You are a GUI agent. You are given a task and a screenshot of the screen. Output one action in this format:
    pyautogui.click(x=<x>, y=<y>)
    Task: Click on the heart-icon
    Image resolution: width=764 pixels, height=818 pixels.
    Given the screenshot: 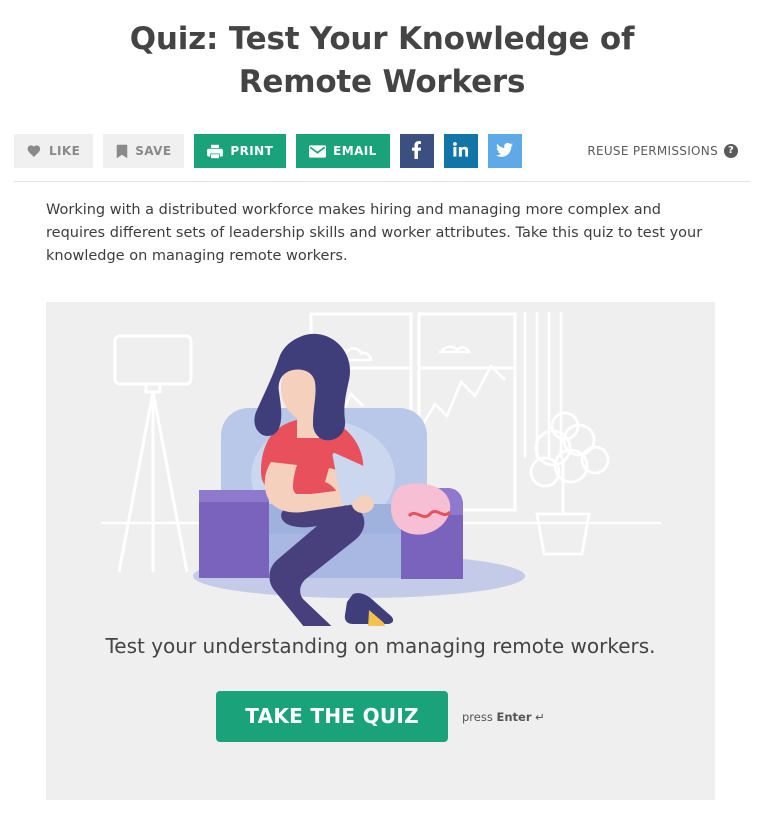 What is the action you would take?
    pyautogui.click(x=34, y=151)
    